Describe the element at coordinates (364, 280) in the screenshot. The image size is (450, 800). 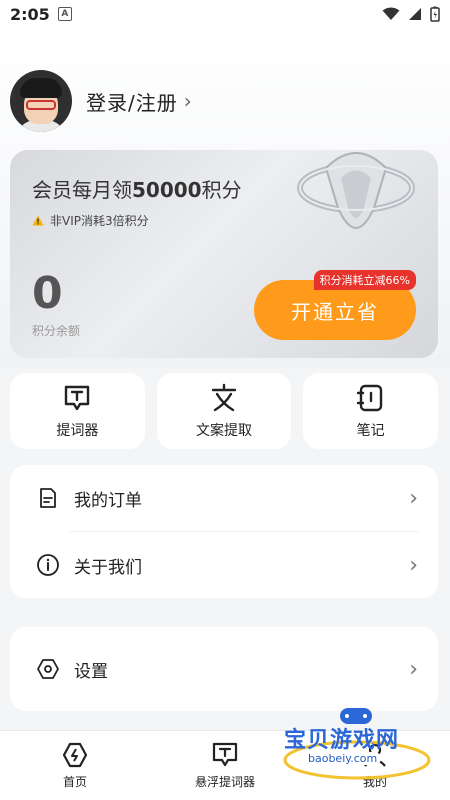
I see `promo-badge: 积分消耗立减66%` at that location.